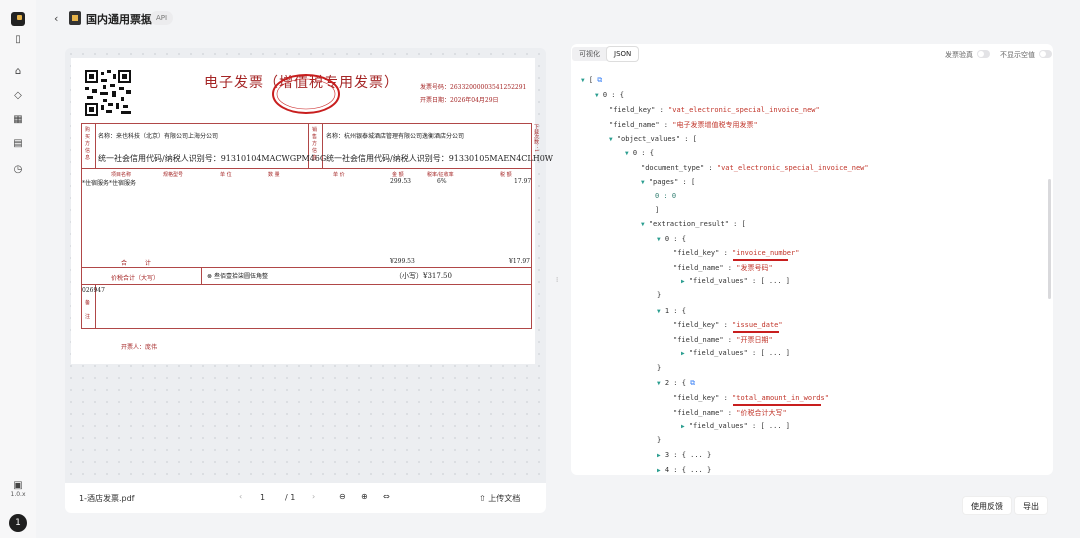 The height and width of the screenshot is (538, 1080). What do you see at coordinates (162, 18) in the screenshot?
I see `api-badge: API` at bounding box center [162, 18].